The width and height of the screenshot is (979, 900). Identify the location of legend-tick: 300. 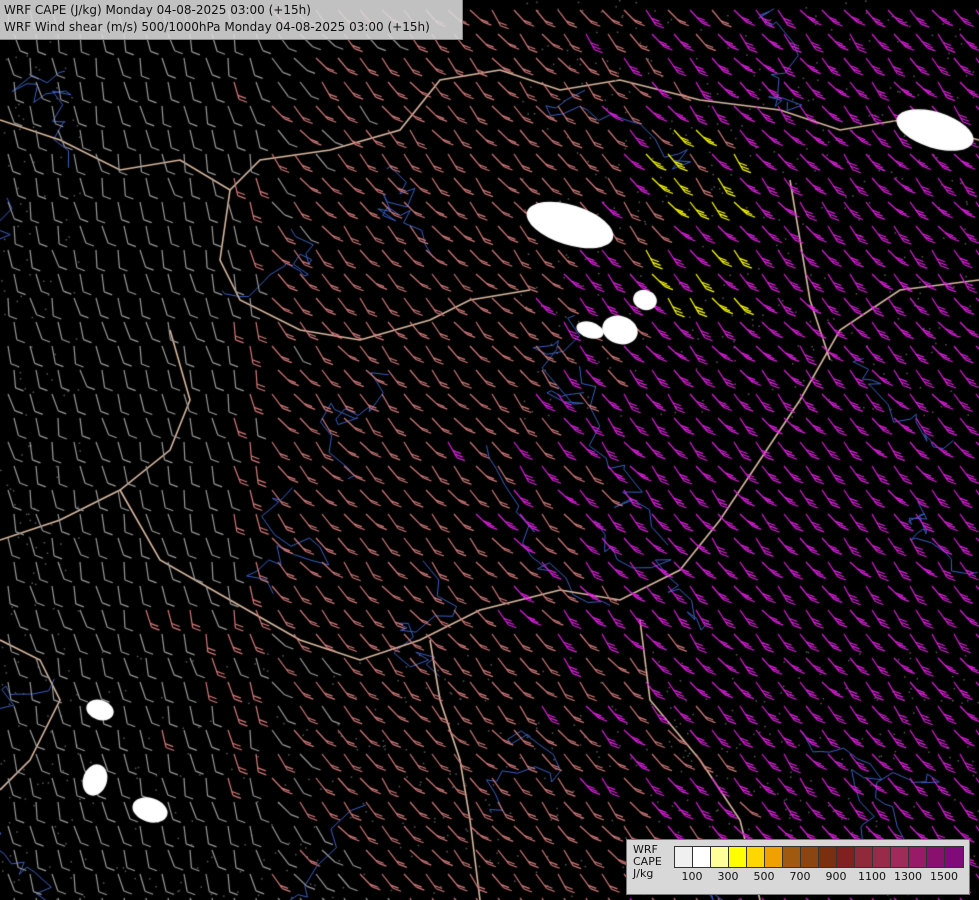
(728, 876).